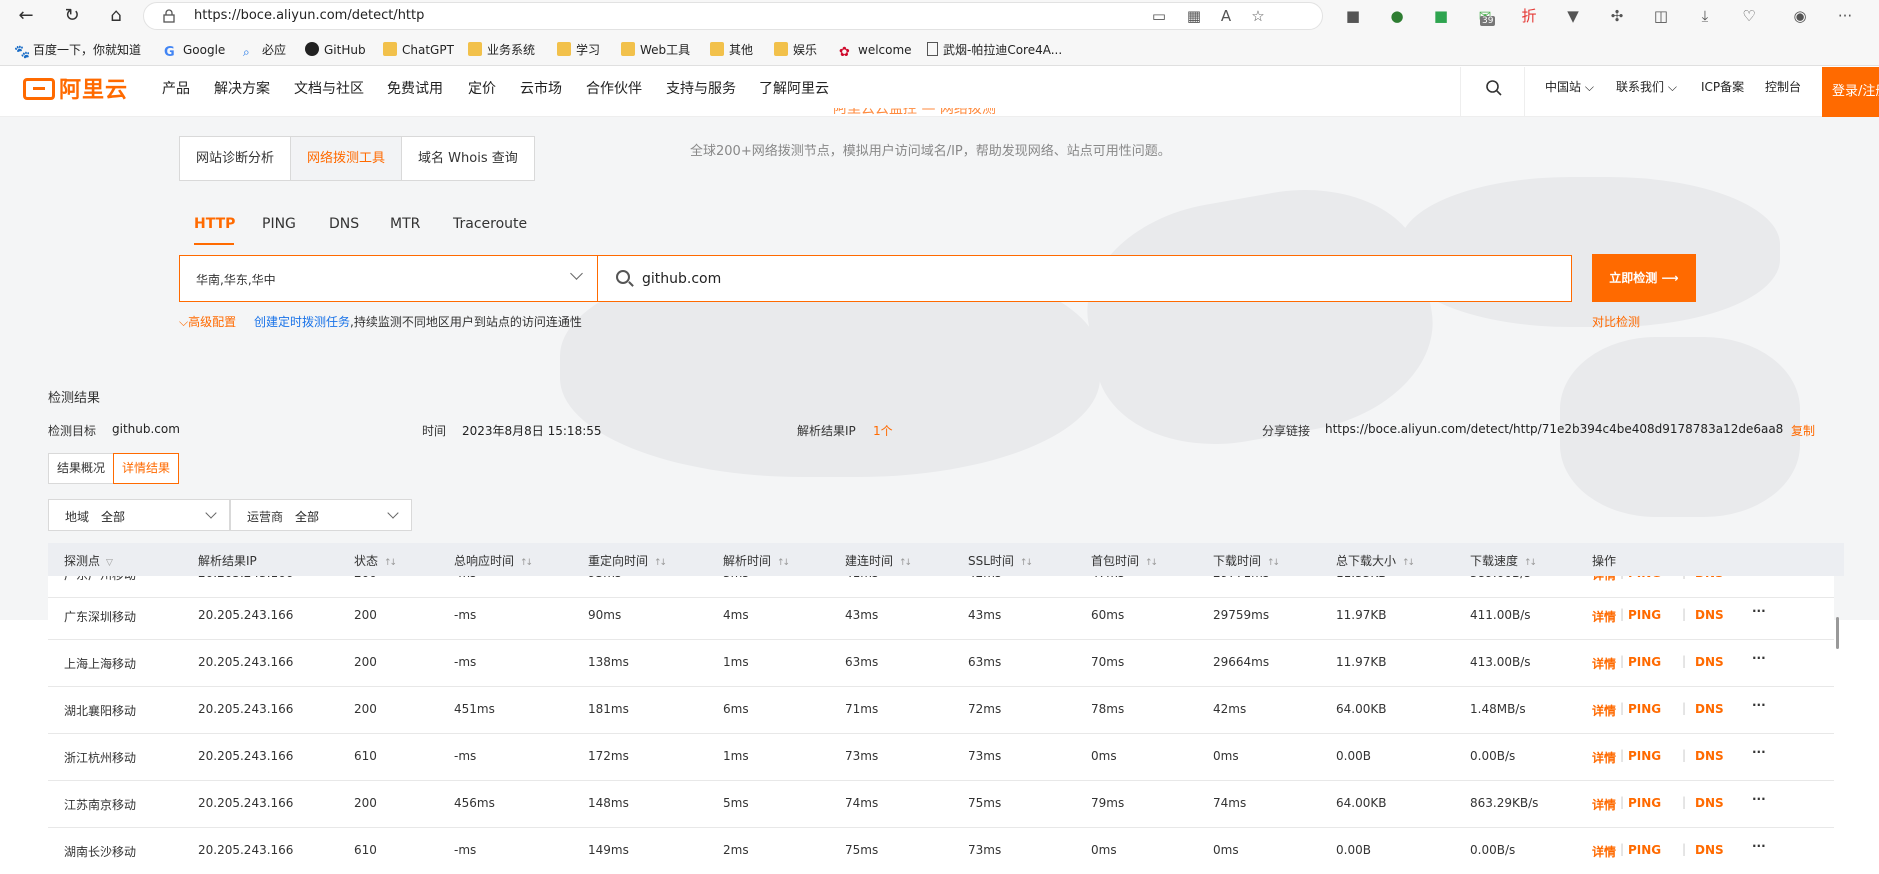  Describe the element at coordinates (1850, 92) in the screenshot. I see `login-button: 登录/注册` at that location.